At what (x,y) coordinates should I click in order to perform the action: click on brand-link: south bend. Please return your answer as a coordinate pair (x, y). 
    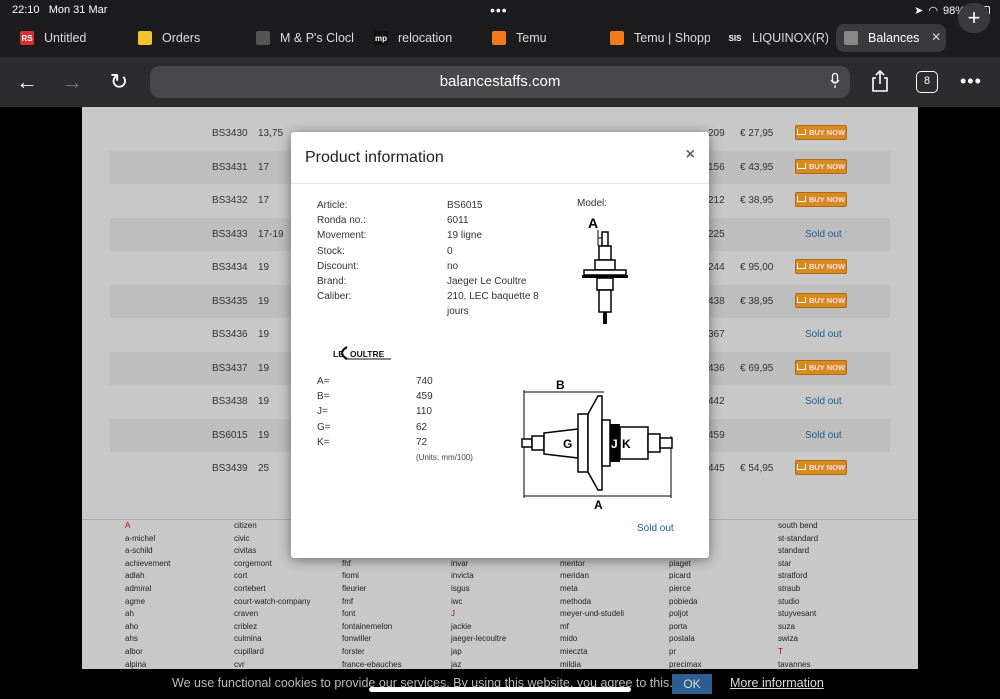
    Looking at the image, I should click on (798, 526).